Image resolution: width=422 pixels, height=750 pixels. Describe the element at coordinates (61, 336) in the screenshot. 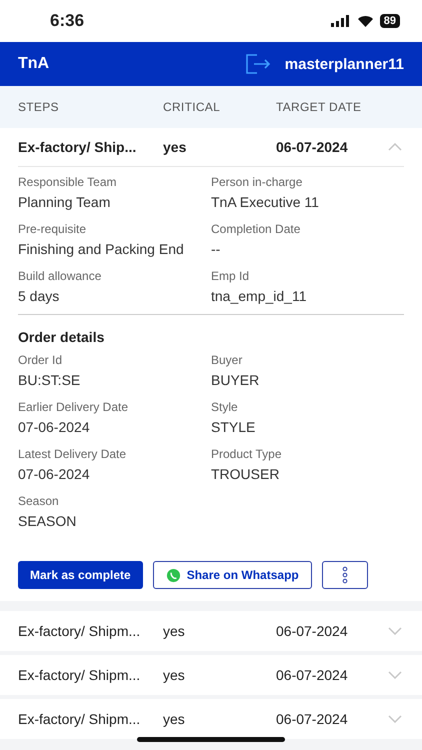

I see `section-title: Order details` at that location.